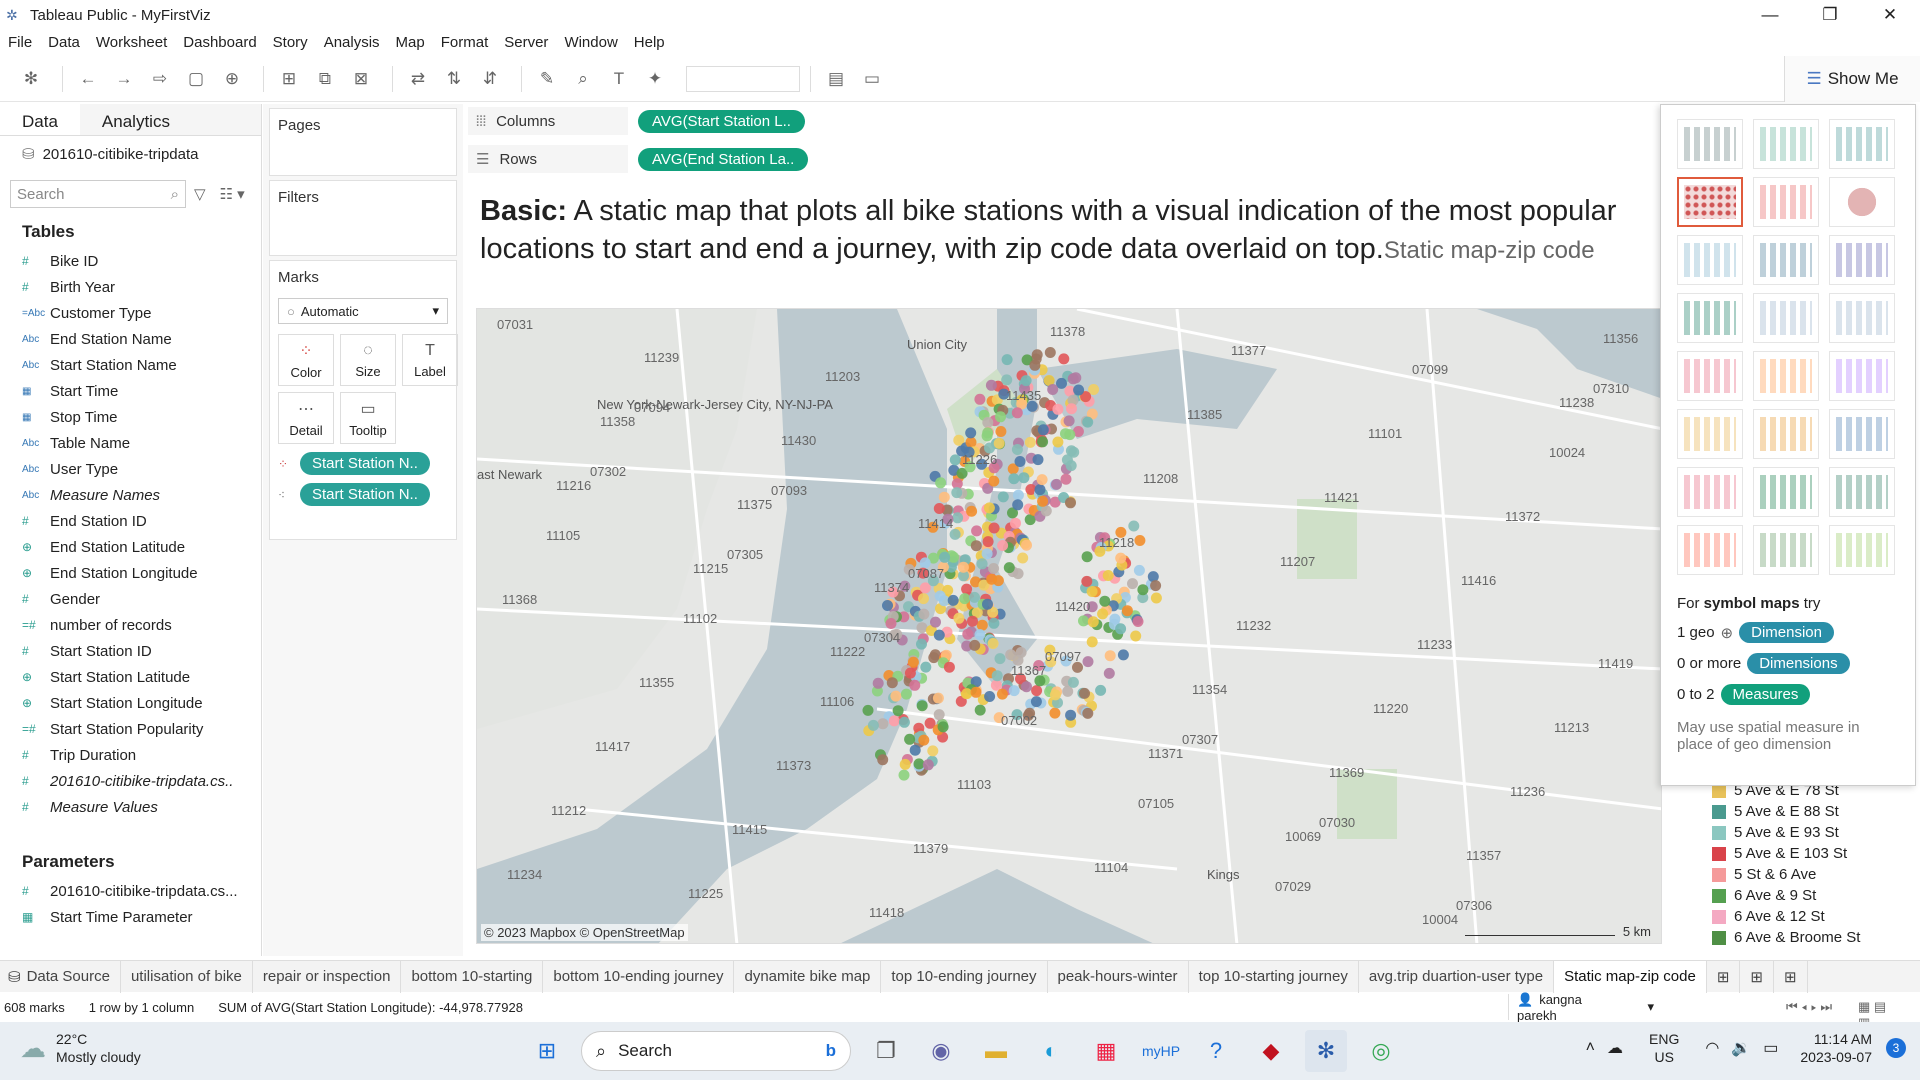  Describe the element at coordinates (1051, 1051) in the screenshot. I see `edge-icon: ◐` at that location.